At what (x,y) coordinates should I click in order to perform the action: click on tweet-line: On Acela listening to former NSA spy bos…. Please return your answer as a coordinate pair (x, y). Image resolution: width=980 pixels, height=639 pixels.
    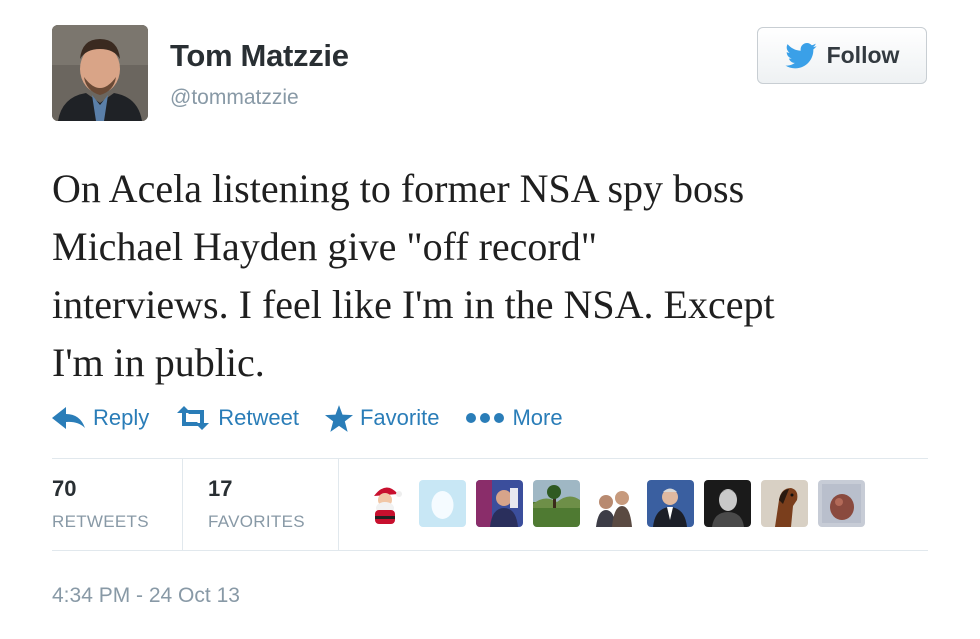
    Looking at the image, I should click on (398, 188).